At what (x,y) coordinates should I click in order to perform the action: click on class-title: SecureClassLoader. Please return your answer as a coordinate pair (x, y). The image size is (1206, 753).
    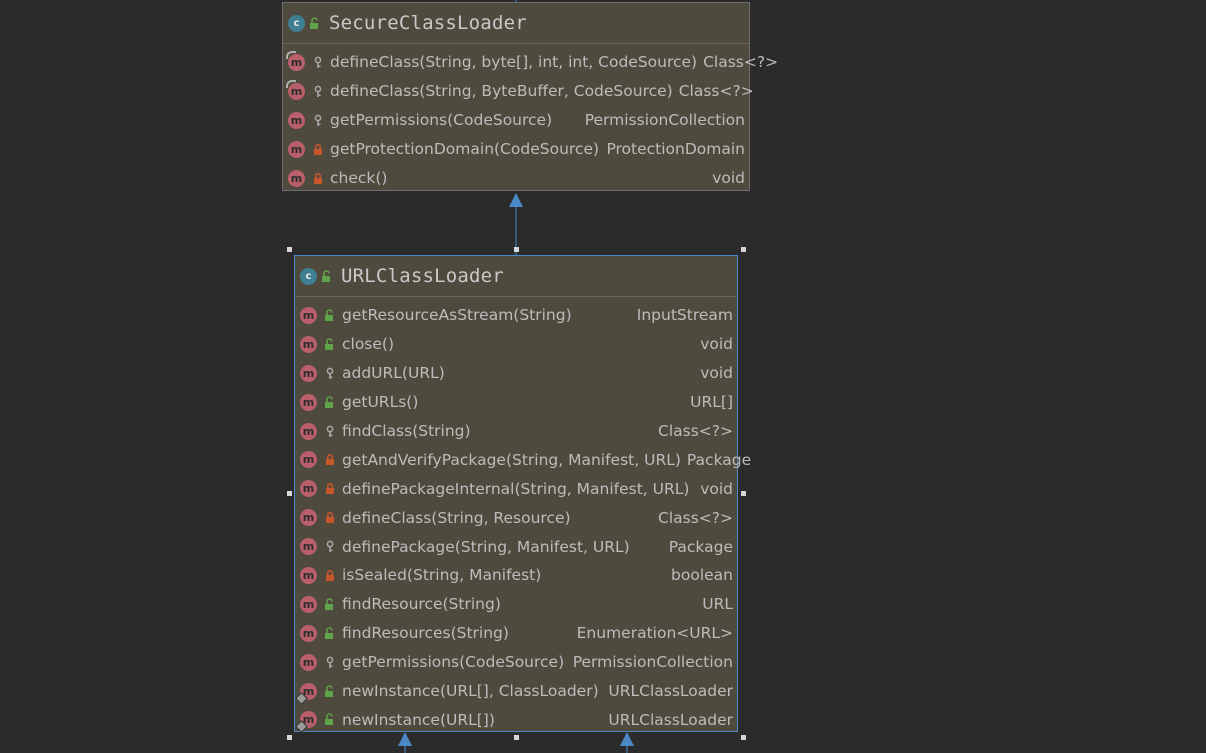
    Looking at the image, I should click on (428, 23).